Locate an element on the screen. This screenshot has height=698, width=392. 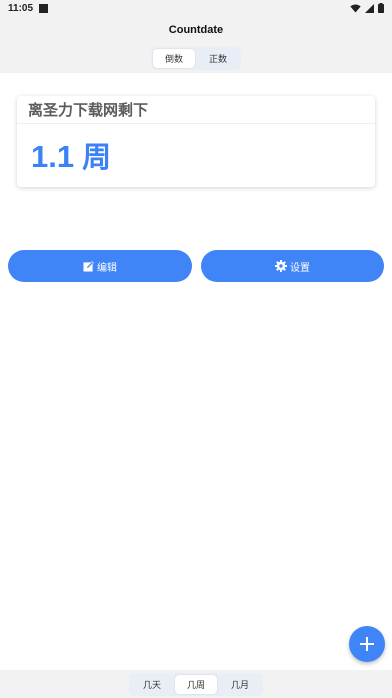
tab-countup-label: 正数 is located at coordinates (218, 60).